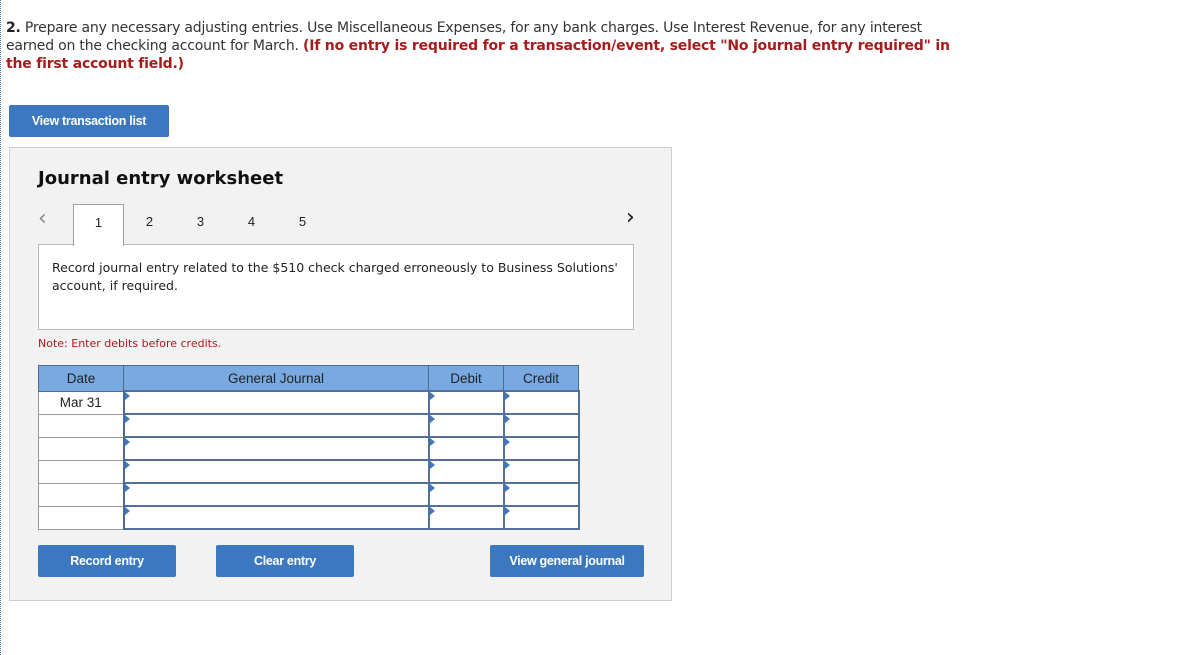  What do you see at coordinates (89, 121) in the screenshot?
I see `view-transaction-list-button: View transaction list` at bounding box center [89, 121].